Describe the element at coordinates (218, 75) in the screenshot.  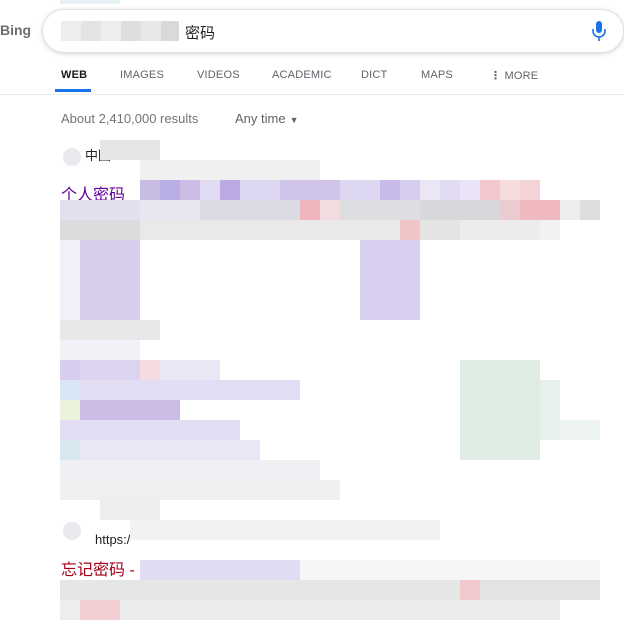
I see `tab-videos: VIDEOS` at that location.